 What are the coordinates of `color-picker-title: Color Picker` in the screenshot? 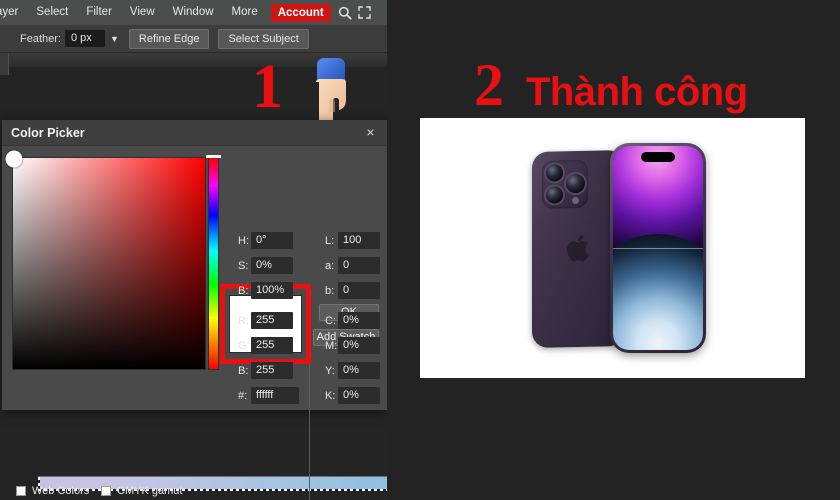 It's located at (48, 132).